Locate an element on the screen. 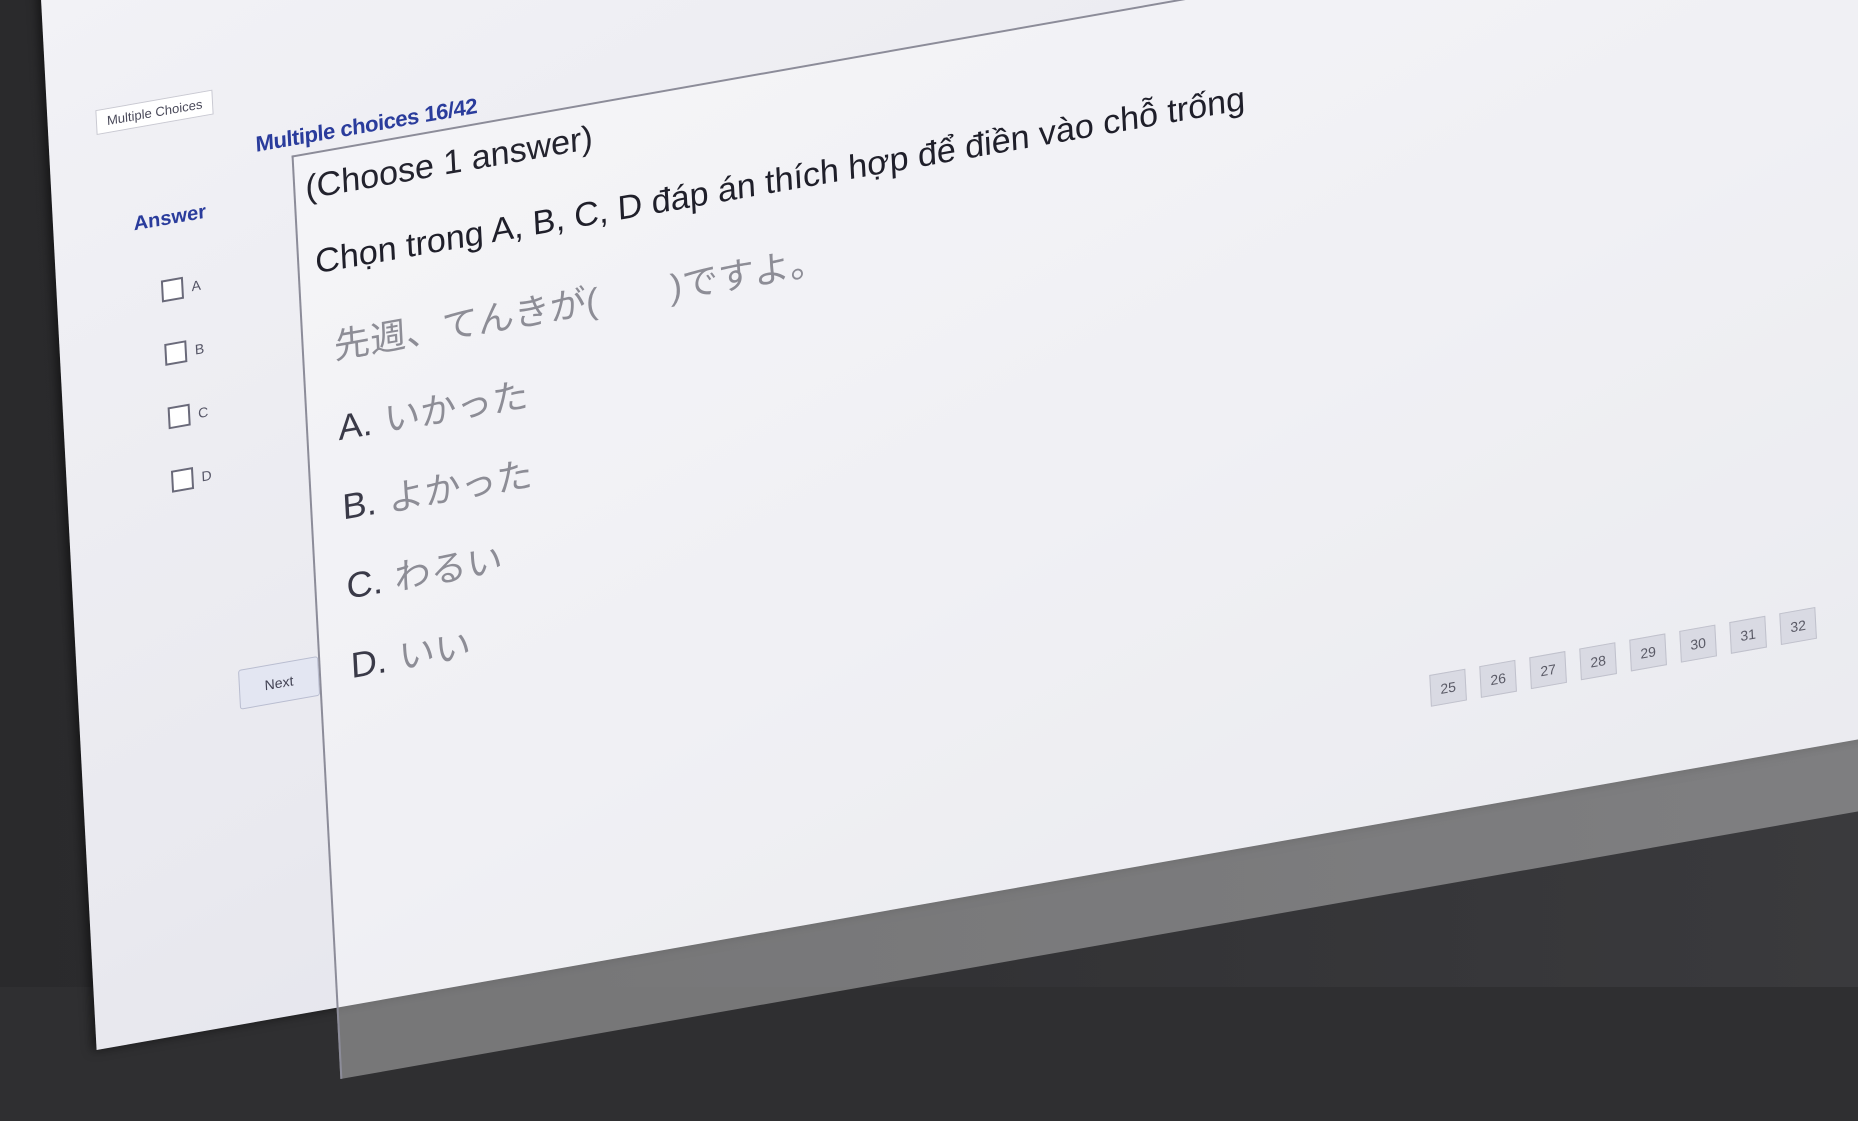 This screenshot has width=1858, height=1121. answer-option-label: B is located at coordinates (199, 349).